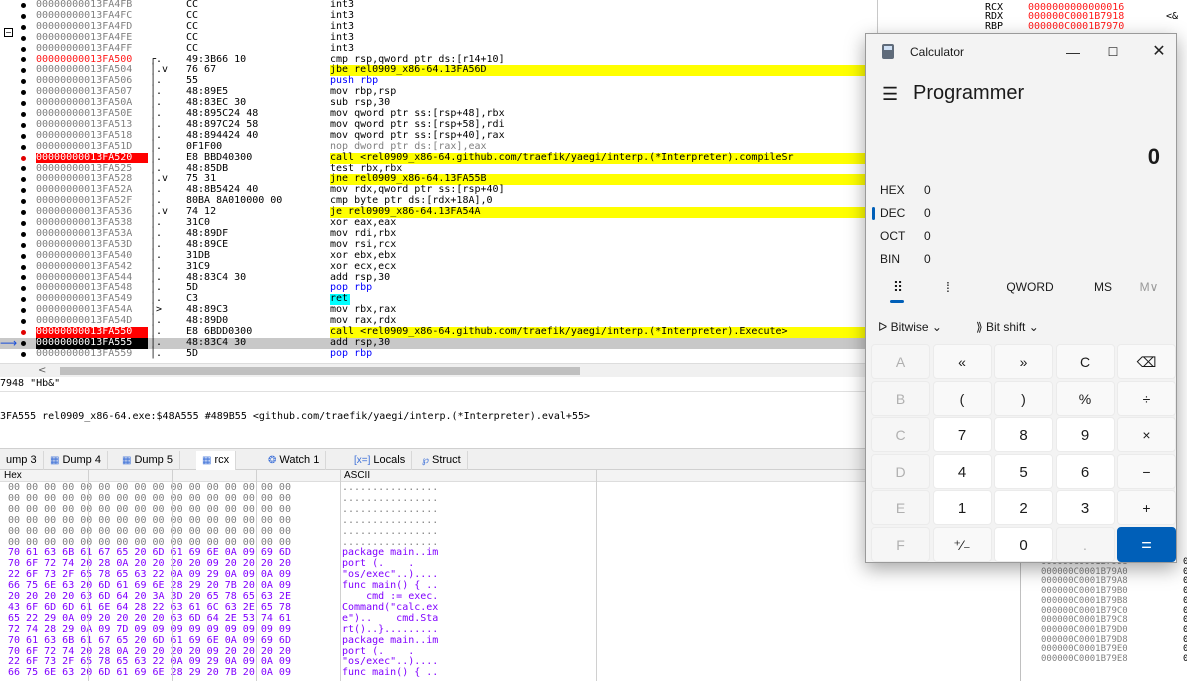  Describe the element at coordinates (962, 434) in the screenshot. I see `key-7: 7` at that location.